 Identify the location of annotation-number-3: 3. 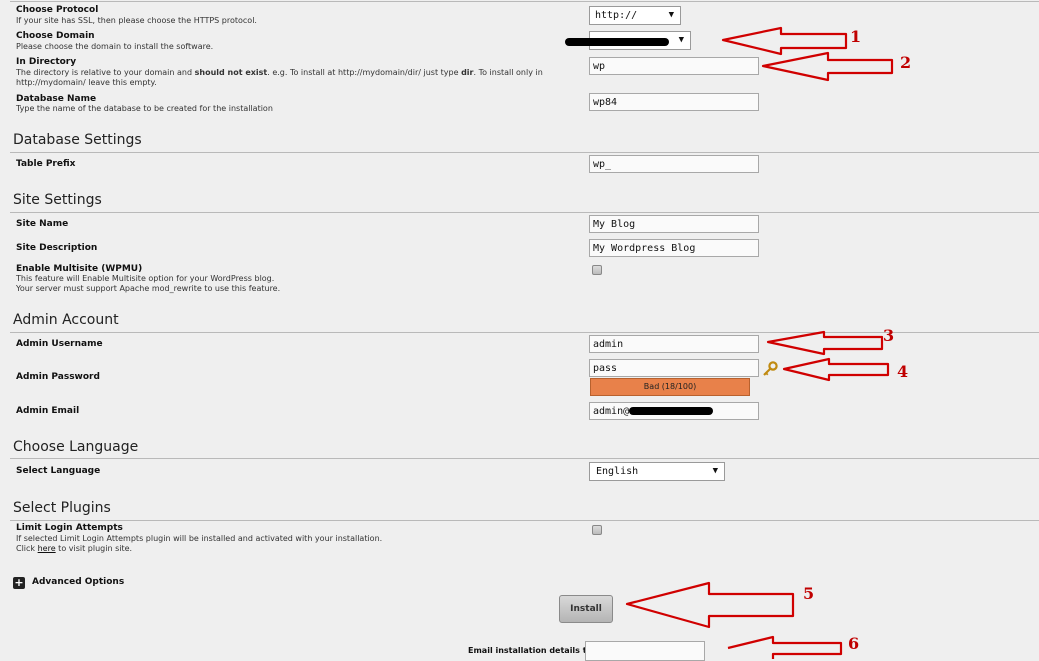
(889, 335).